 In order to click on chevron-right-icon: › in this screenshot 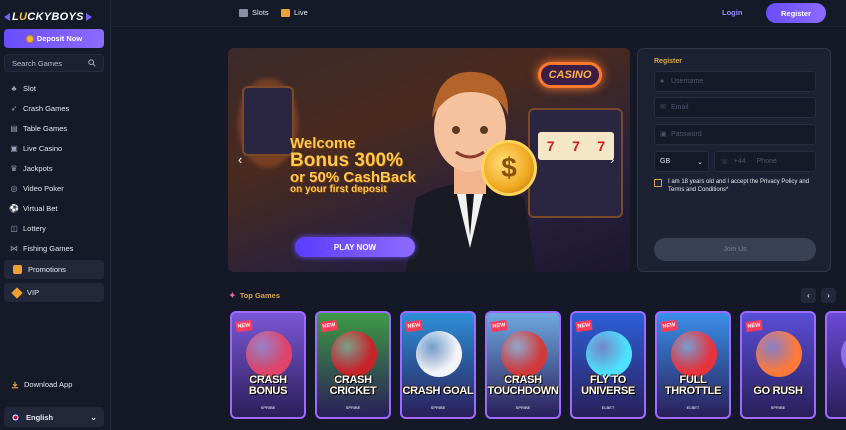, I will do `click(828, 295)`.